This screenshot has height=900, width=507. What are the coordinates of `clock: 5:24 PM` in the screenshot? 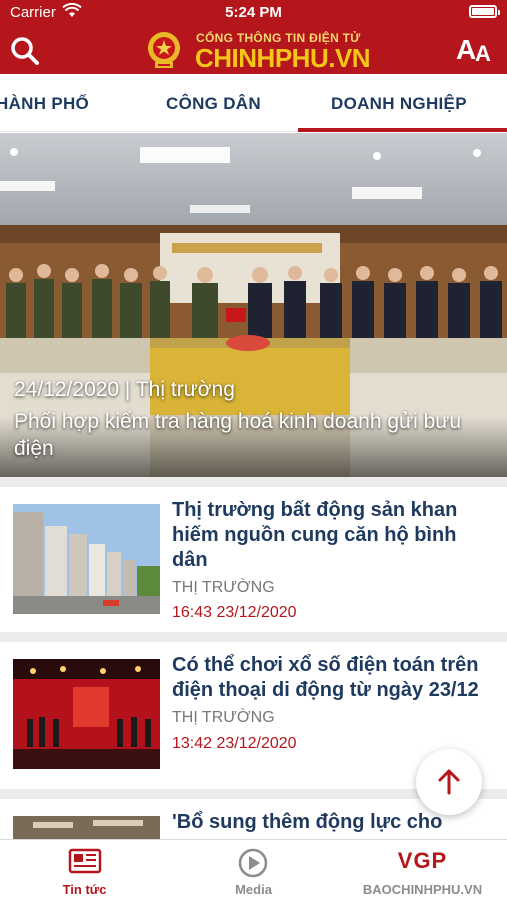 It's located at (253, 12).